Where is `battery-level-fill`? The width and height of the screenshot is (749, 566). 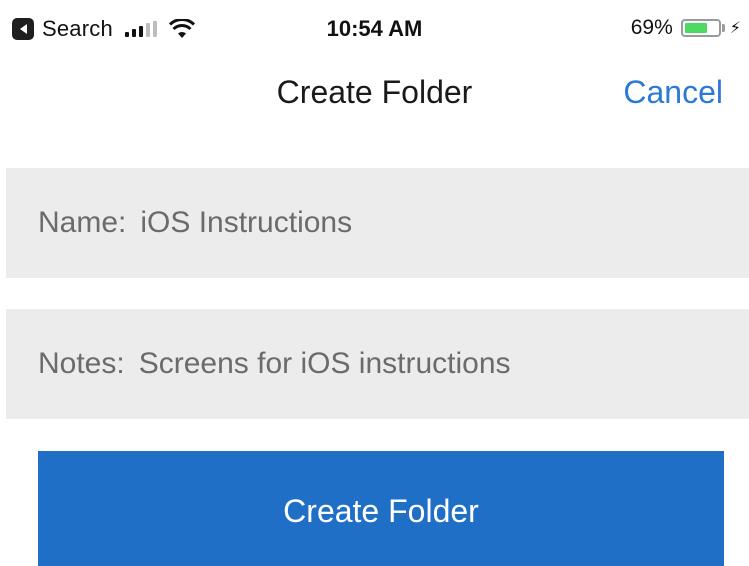 battery-level-fill is located at coordinates (695, 28).